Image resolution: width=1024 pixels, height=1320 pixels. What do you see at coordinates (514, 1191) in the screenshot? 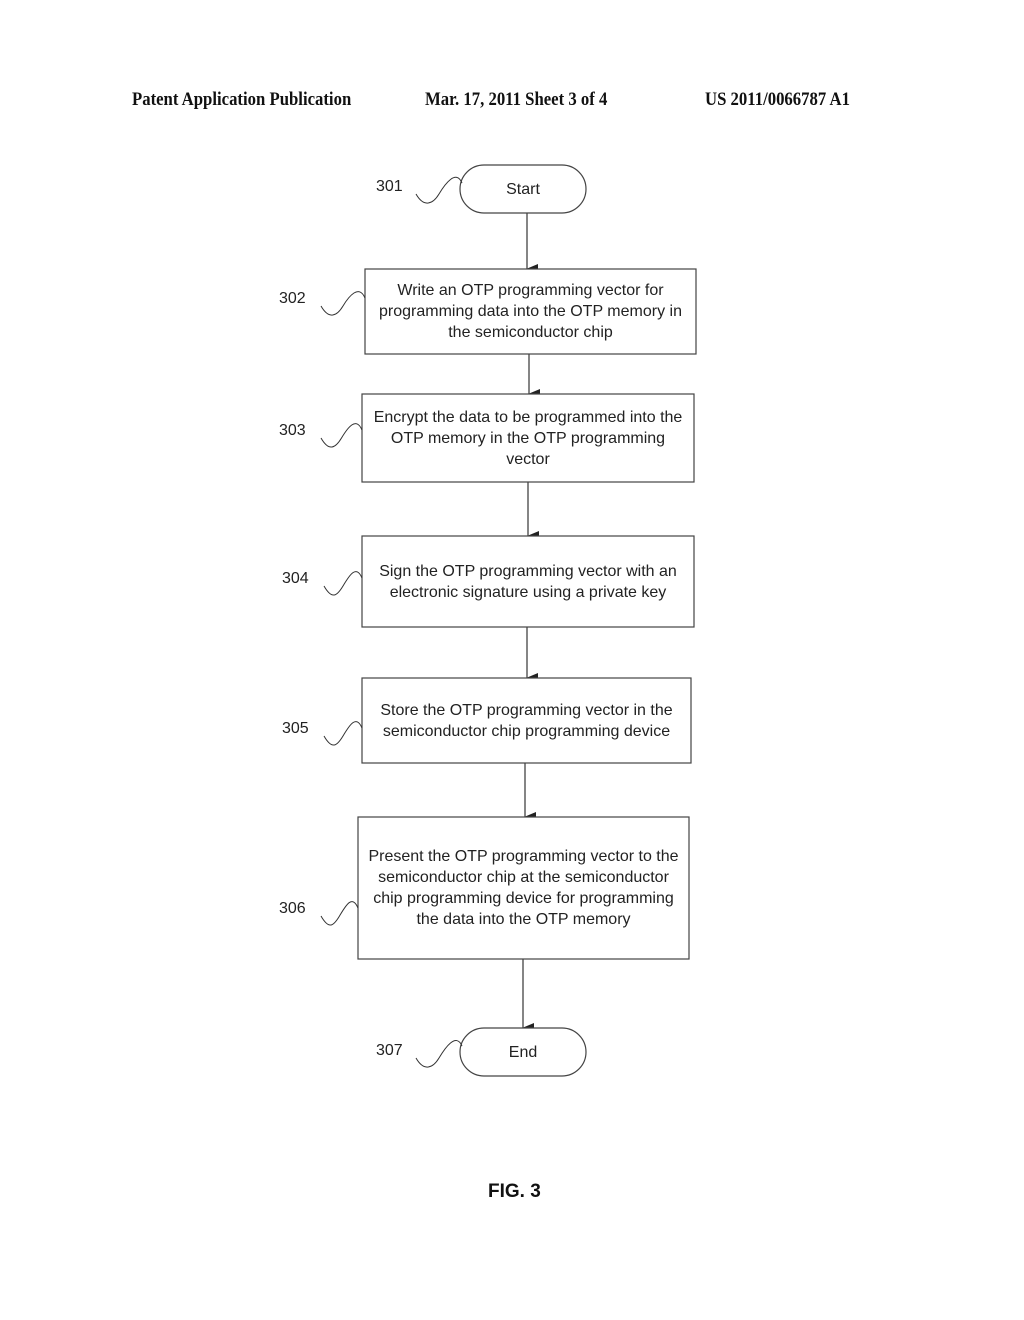
I see `figure-label: FIG. 3` at bounding box center [514, 1191].